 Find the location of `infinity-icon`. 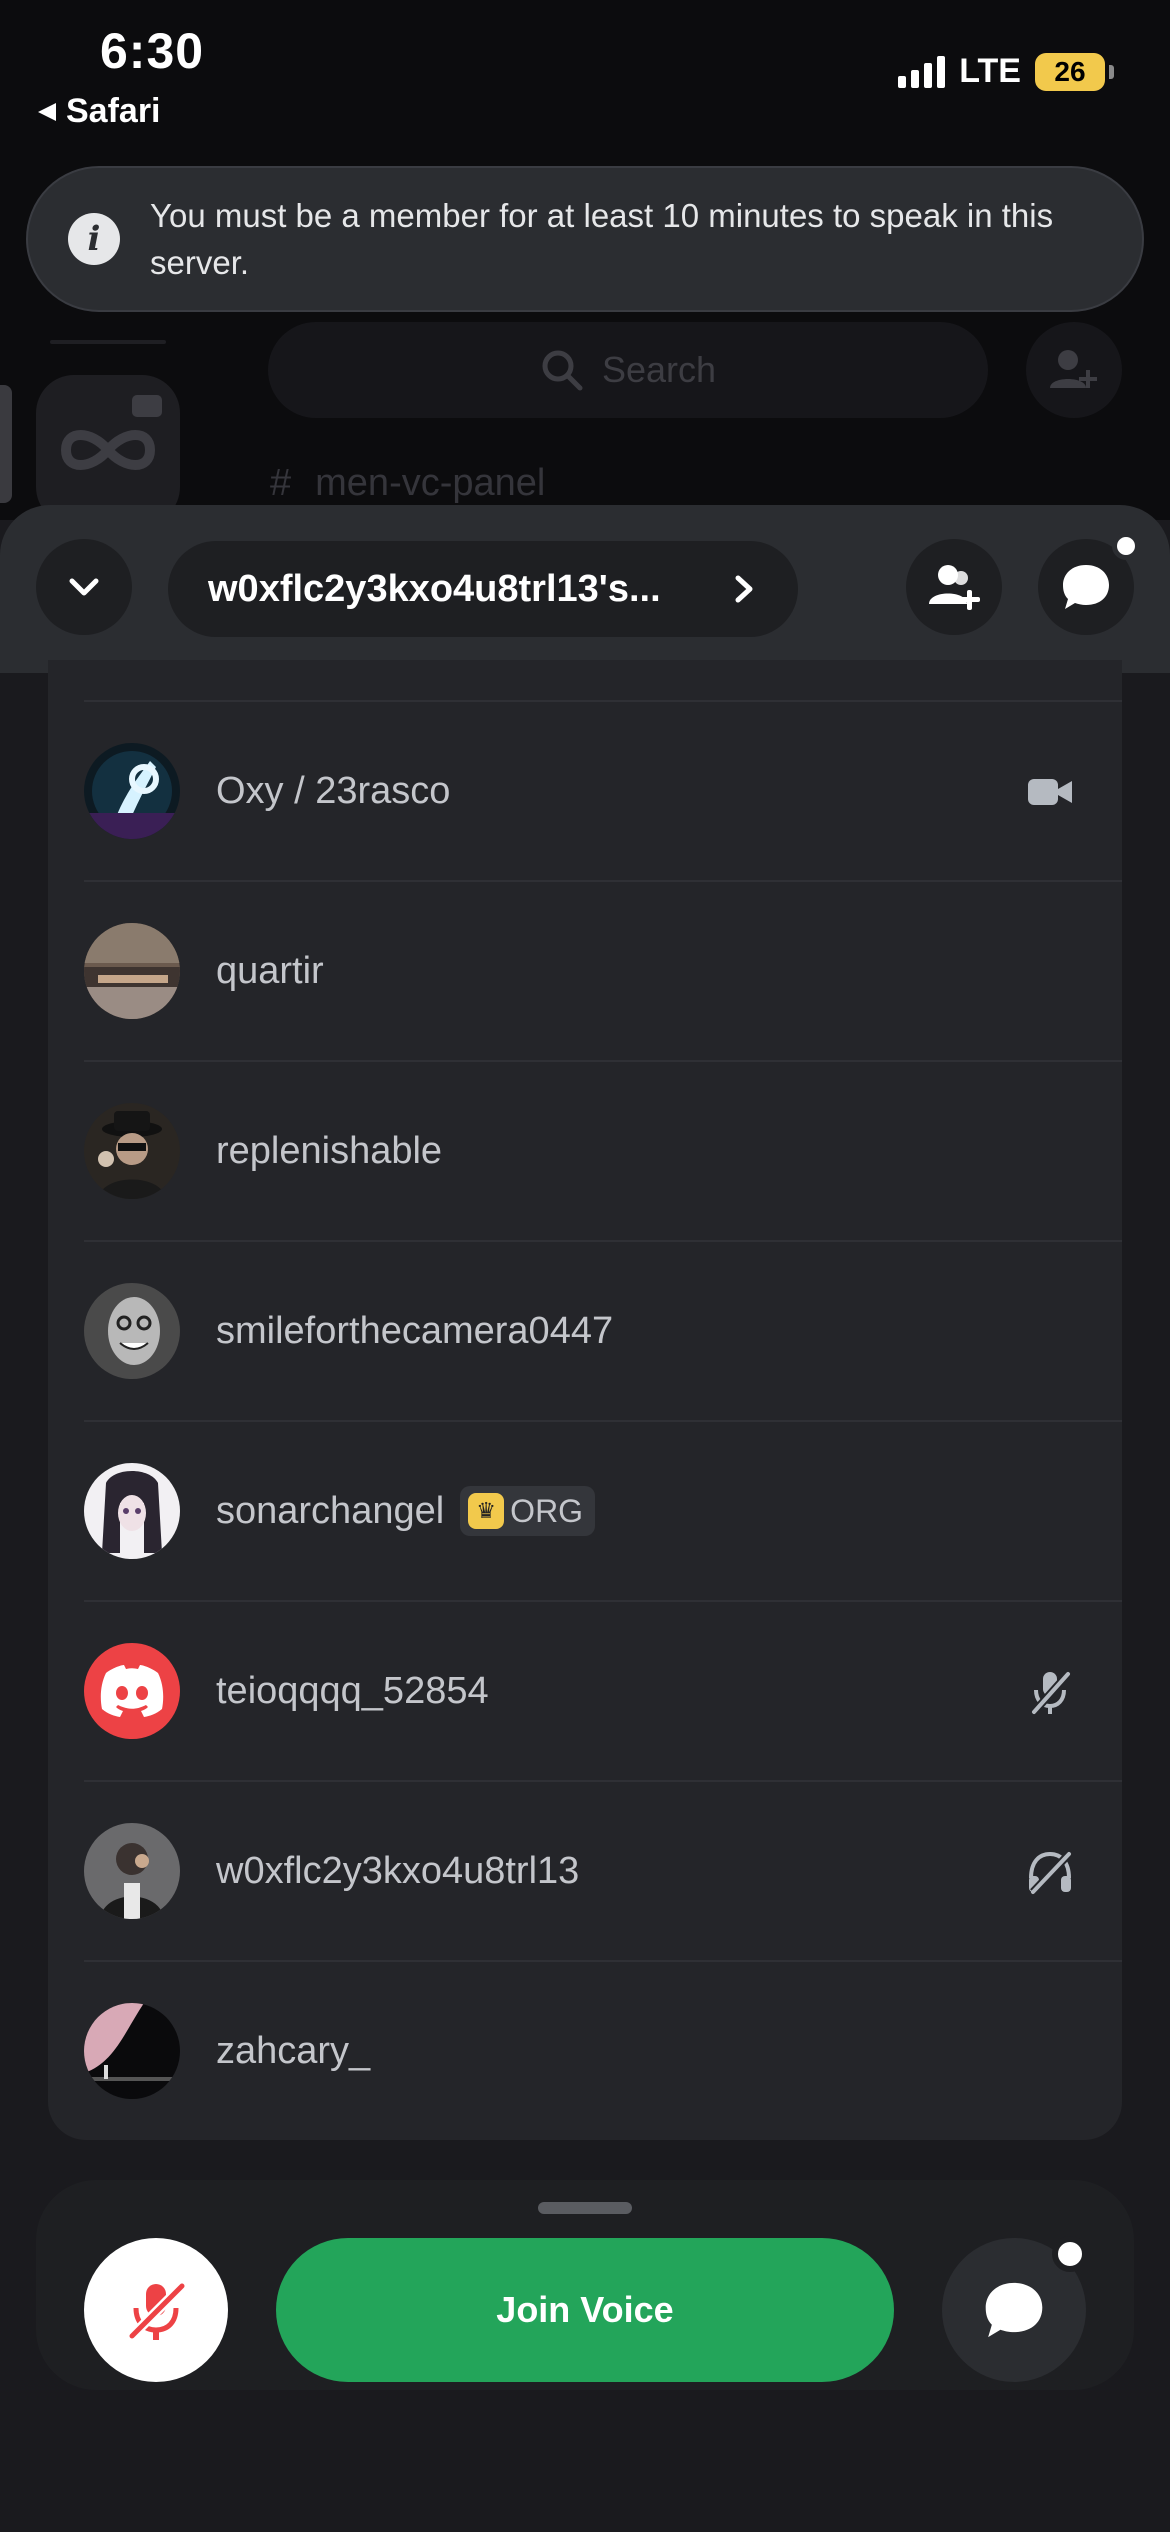

infinity-icon is located at coordinates (111, 432).